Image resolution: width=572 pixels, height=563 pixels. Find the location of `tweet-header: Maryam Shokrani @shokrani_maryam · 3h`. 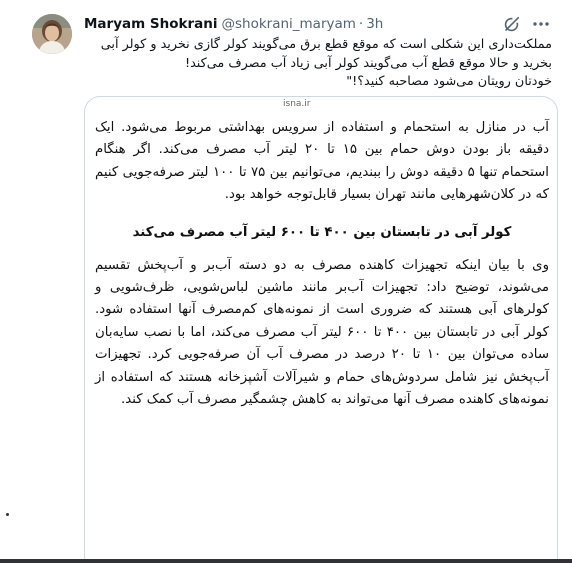

tweet-header: Maryam Shokrani @shokrani_maryam · 3h is located at coordinates (233, 24).